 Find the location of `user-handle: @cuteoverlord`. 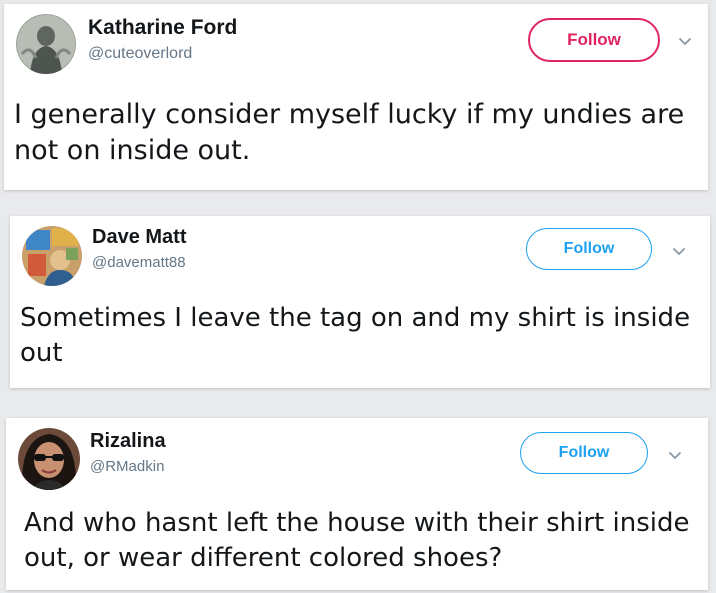

user-handle: @cuteoverlord is located at coordinates (140, 54).